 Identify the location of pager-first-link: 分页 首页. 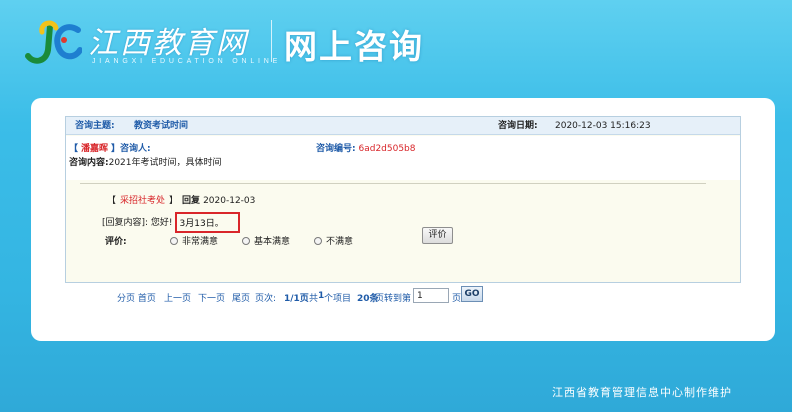
(136, 297).